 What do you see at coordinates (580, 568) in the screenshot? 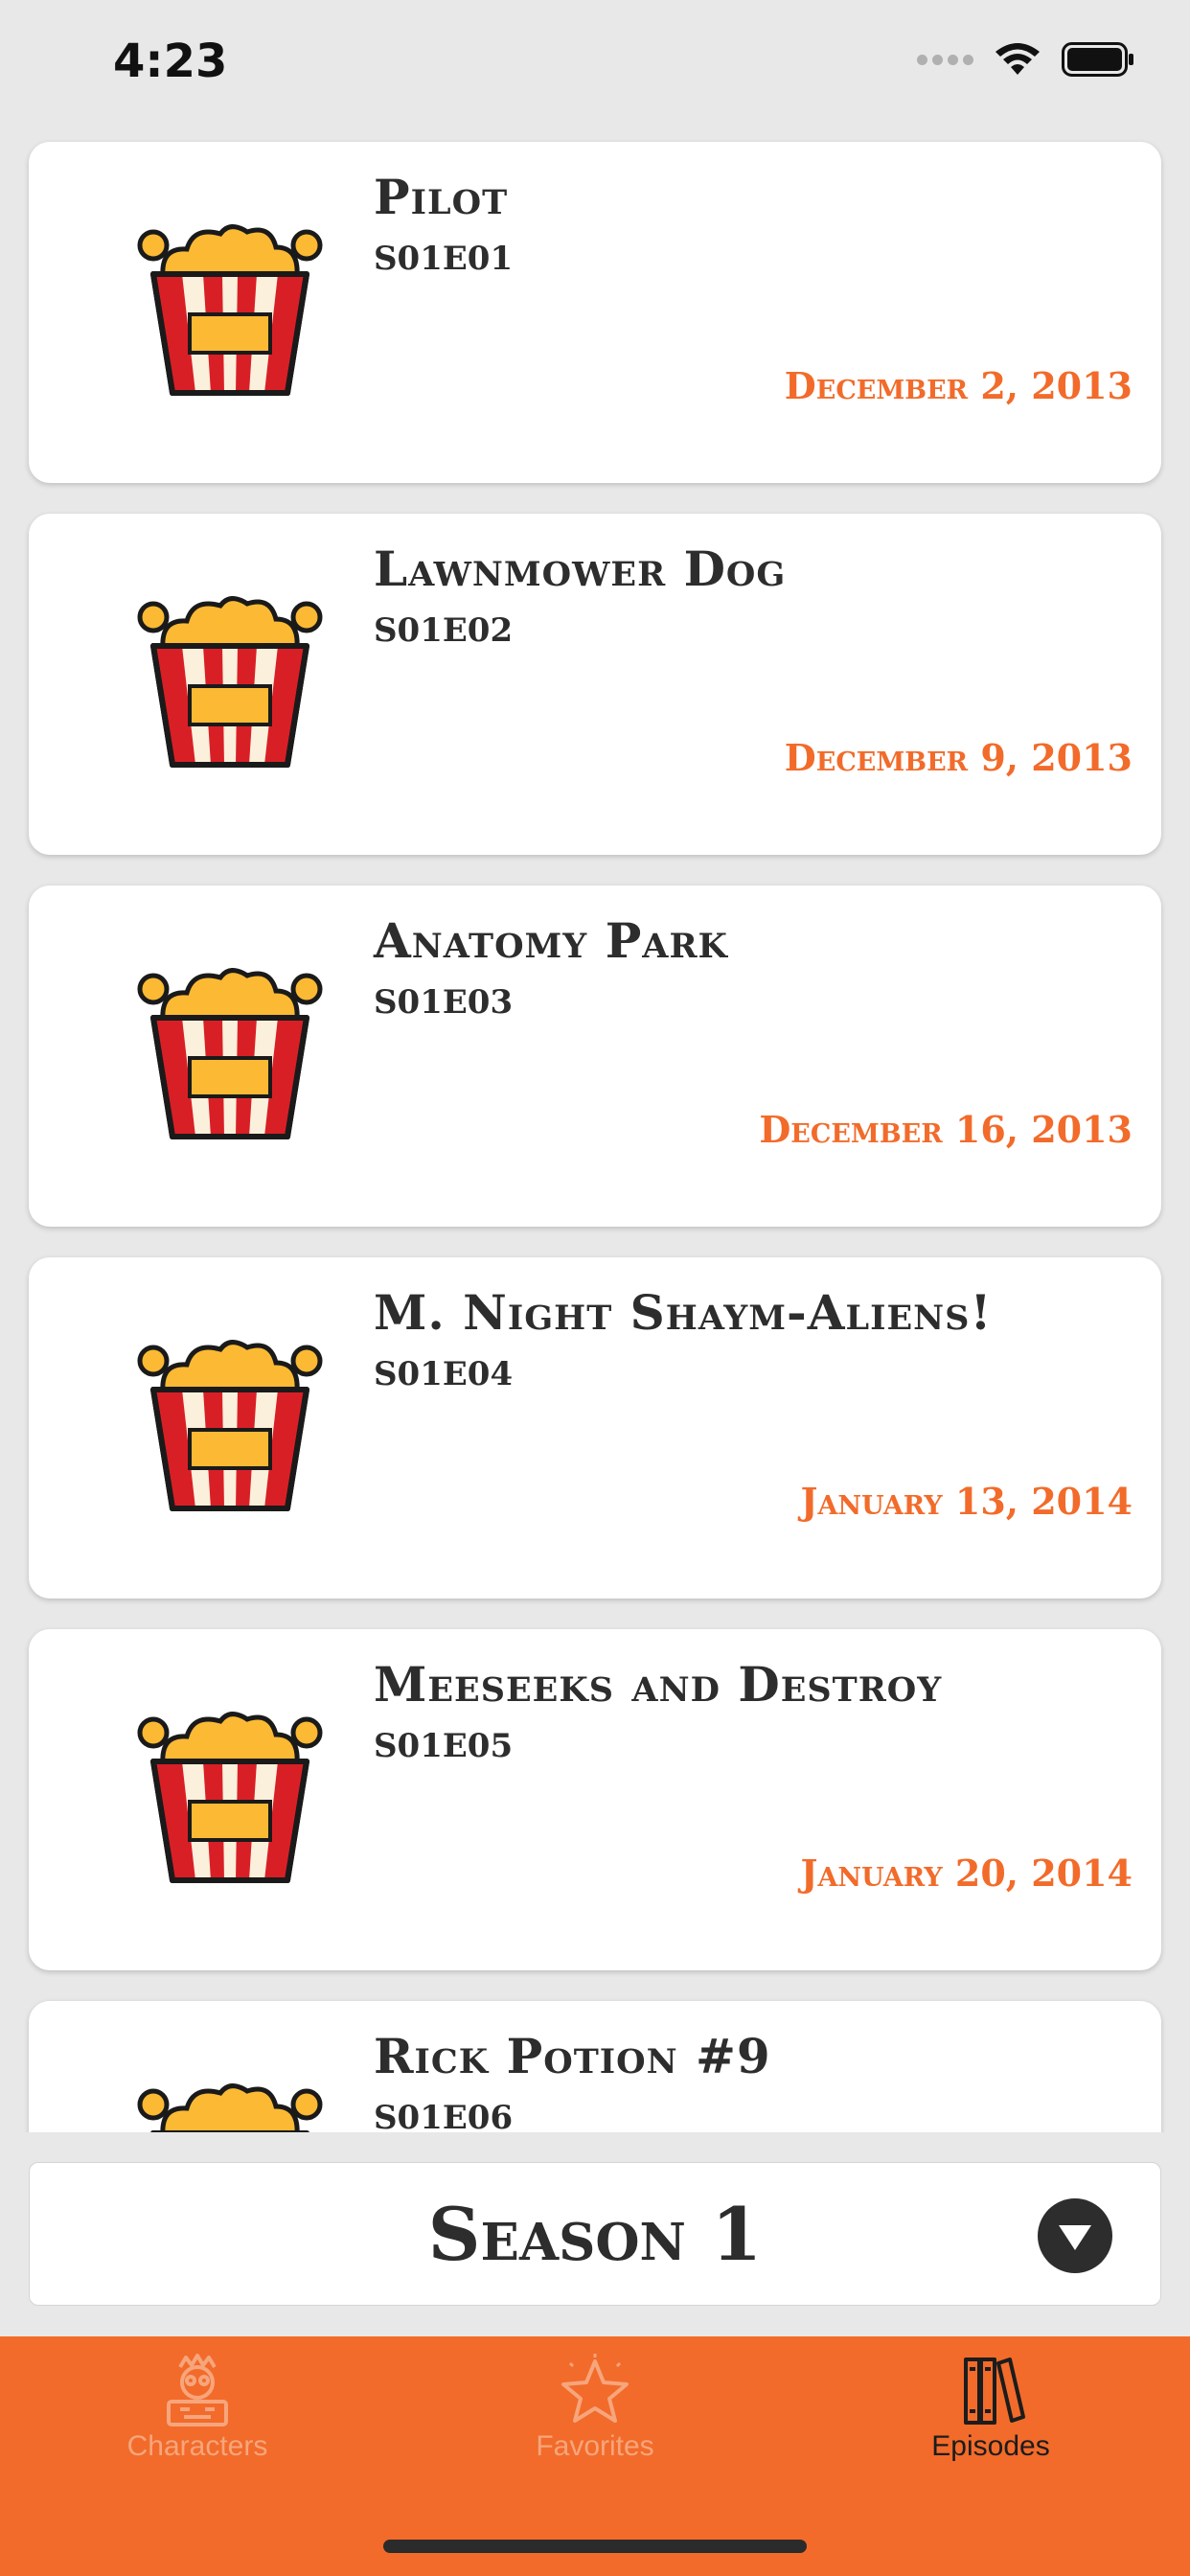
I see `episode-title: Lawnmower Dog` at bounding box center [580, 568].